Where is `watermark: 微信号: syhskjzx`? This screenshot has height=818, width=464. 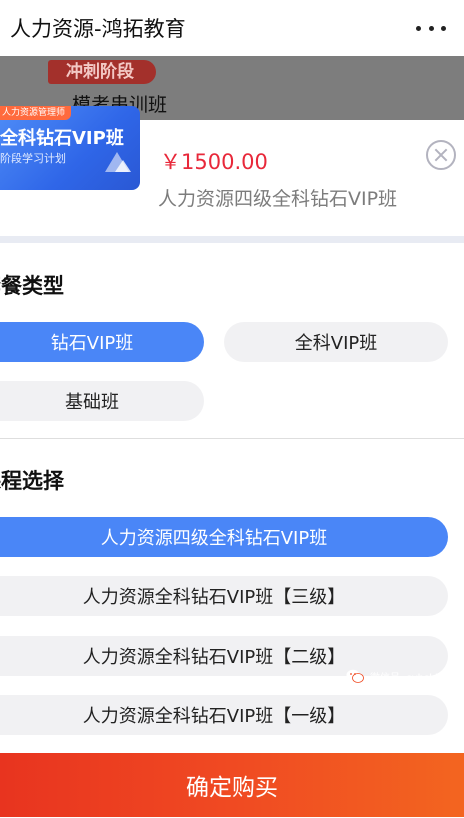
watermark: 微信号: syhskjzx is located at coordinates (397, 676).